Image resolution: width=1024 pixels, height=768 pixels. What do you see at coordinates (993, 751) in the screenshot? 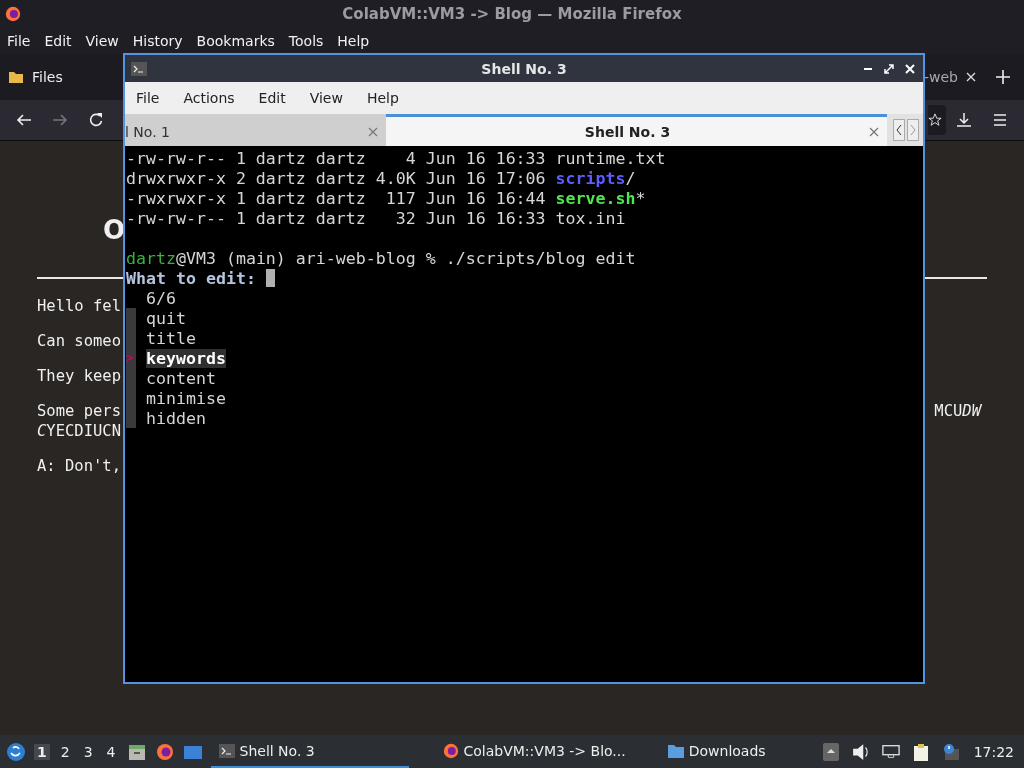
I see `clock: 17:22` at bounding box center [993, 751].